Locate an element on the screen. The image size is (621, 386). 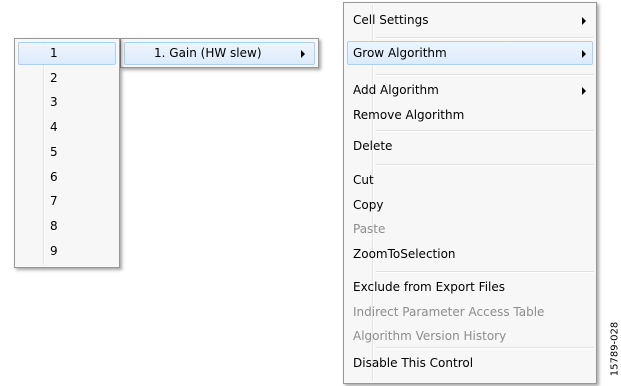
menu-item-copy: Copy is located at coordinates (470, 205).